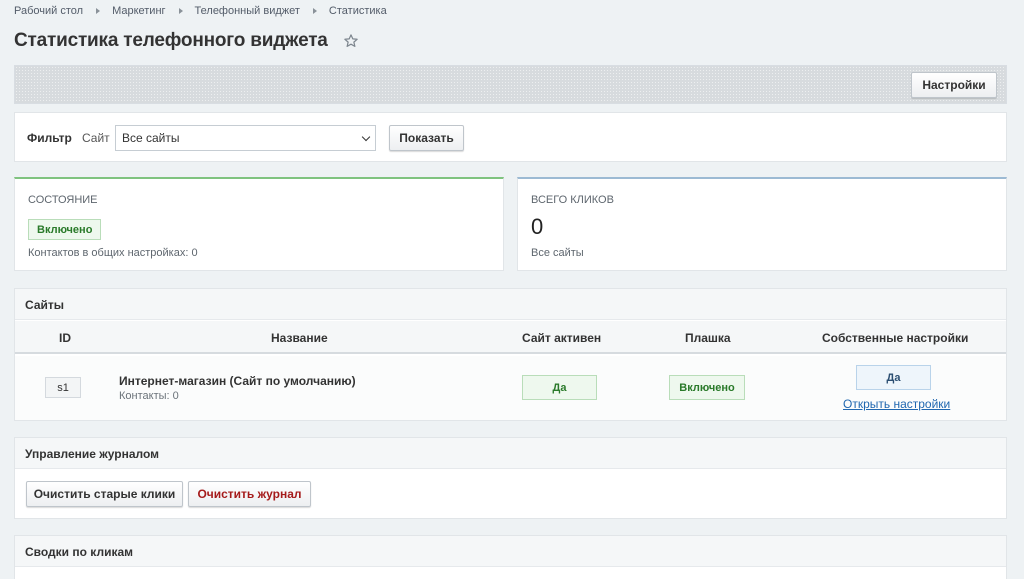 The image size is (1024, 579). What do you see at coordinates (366, 137) in the screenshot?
I see `chevron-down-icon` at bounding box center [366, 137].